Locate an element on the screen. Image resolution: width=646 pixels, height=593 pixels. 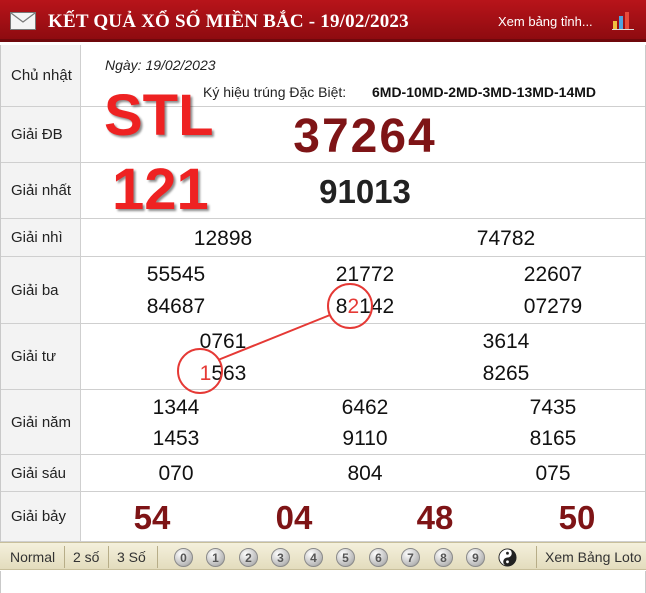
digit-ball-9: 9 is located at coordinates (475, 557).